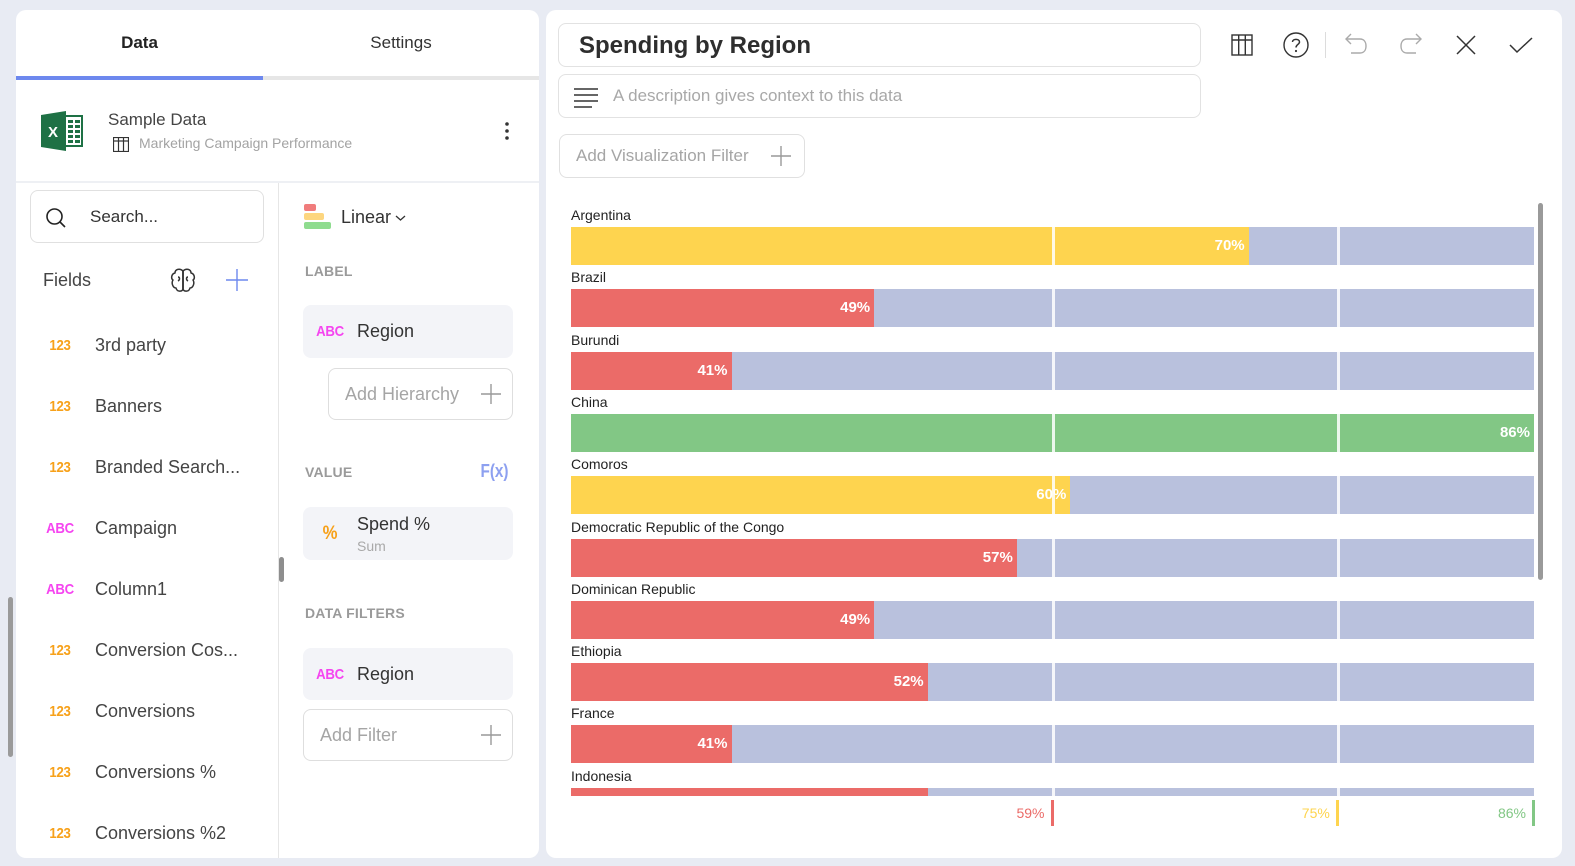 This screenshot has width=1575, height=866. I want to click on value-field-pill: % Spend % Sum, so click(408, 533).